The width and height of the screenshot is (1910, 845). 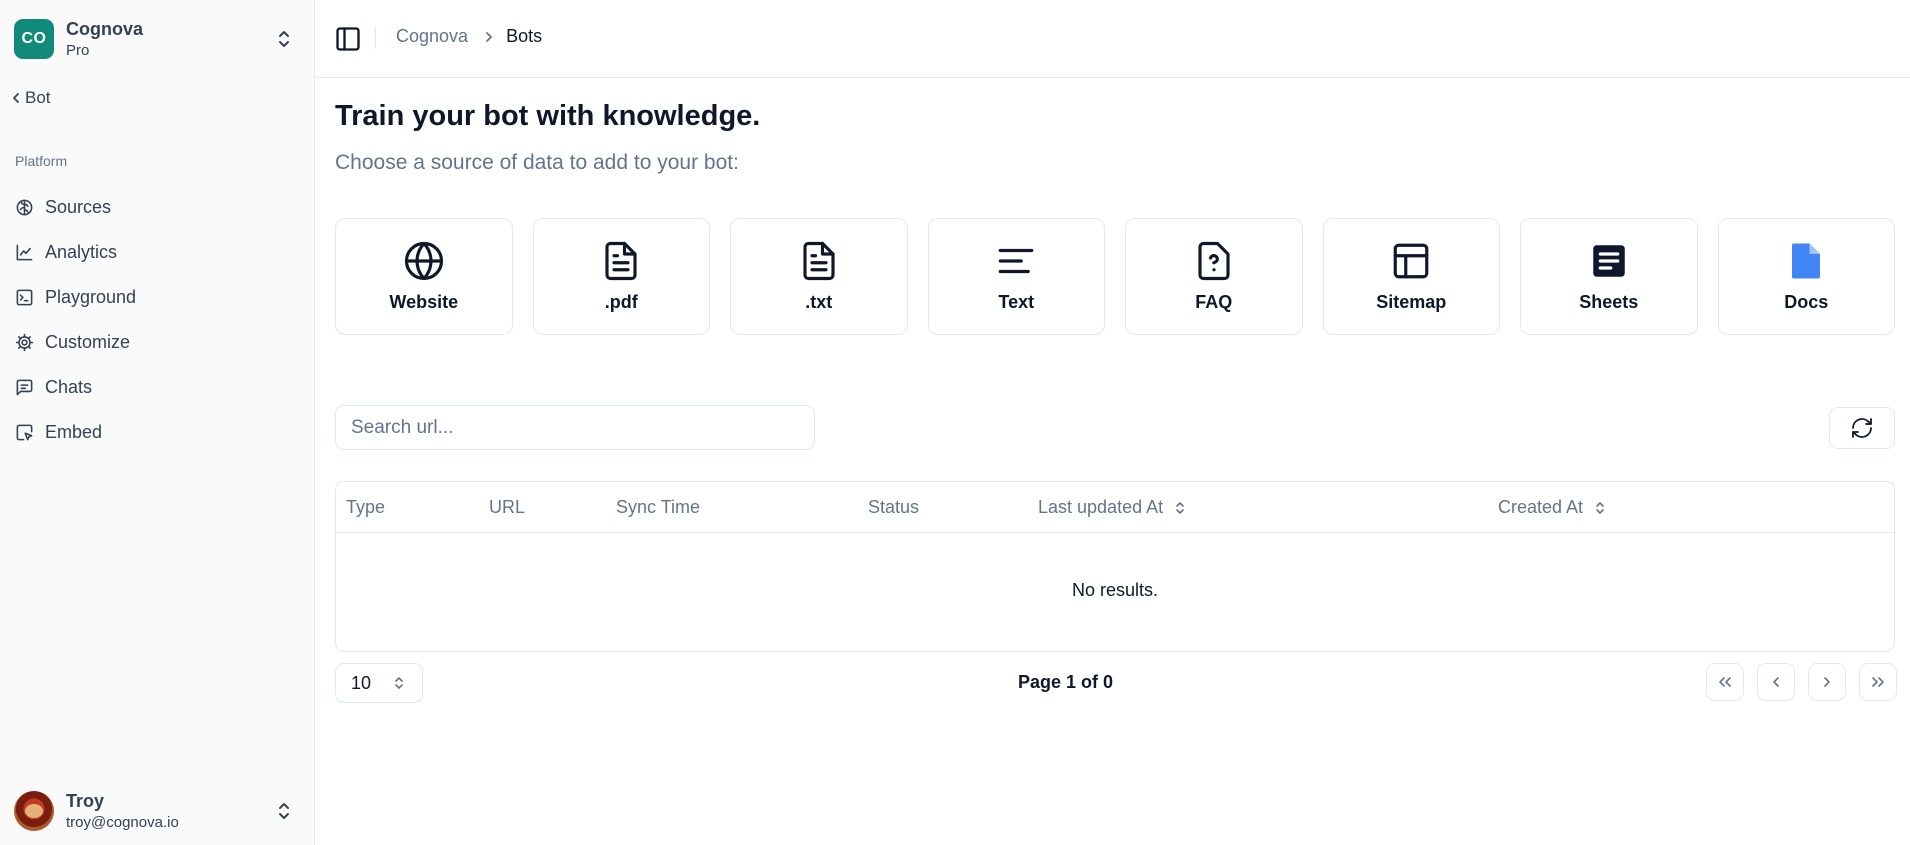 I want to click on source-txt-button: .txt, so click(x=819, y=276).